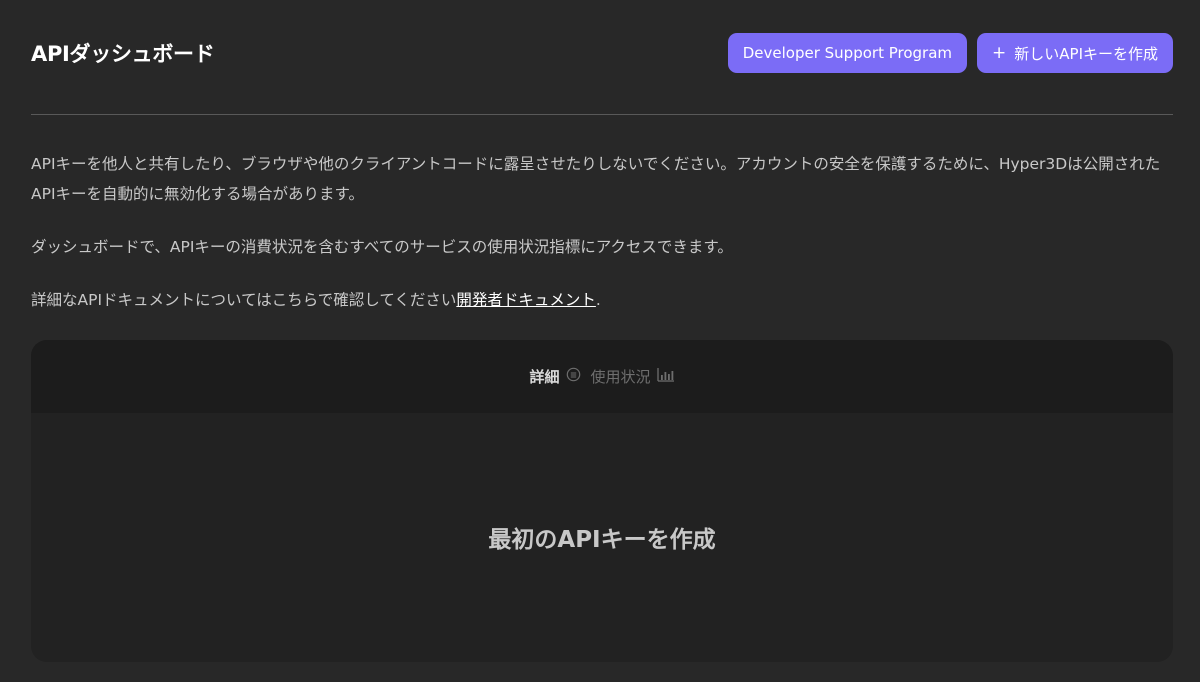 The image size is (1200, 682). What do you see at coordinates (665, 376) in the screenshot?
I see `bar-chart-icon` at bounding box center [665, 376].